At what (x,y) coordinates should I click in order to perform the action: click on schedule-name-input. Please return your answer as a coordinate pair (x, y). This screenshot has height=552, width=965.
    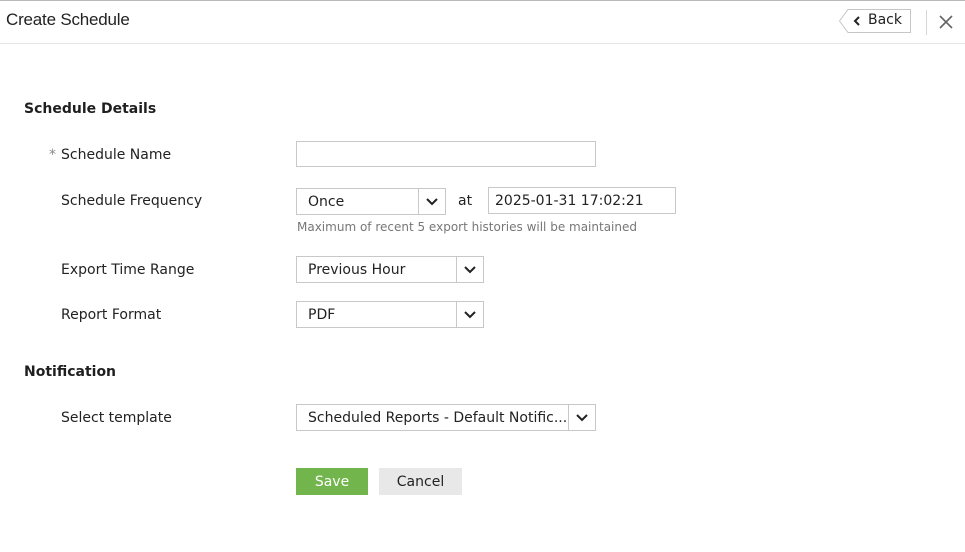
    Looking at the image, I should click on (446, 154).